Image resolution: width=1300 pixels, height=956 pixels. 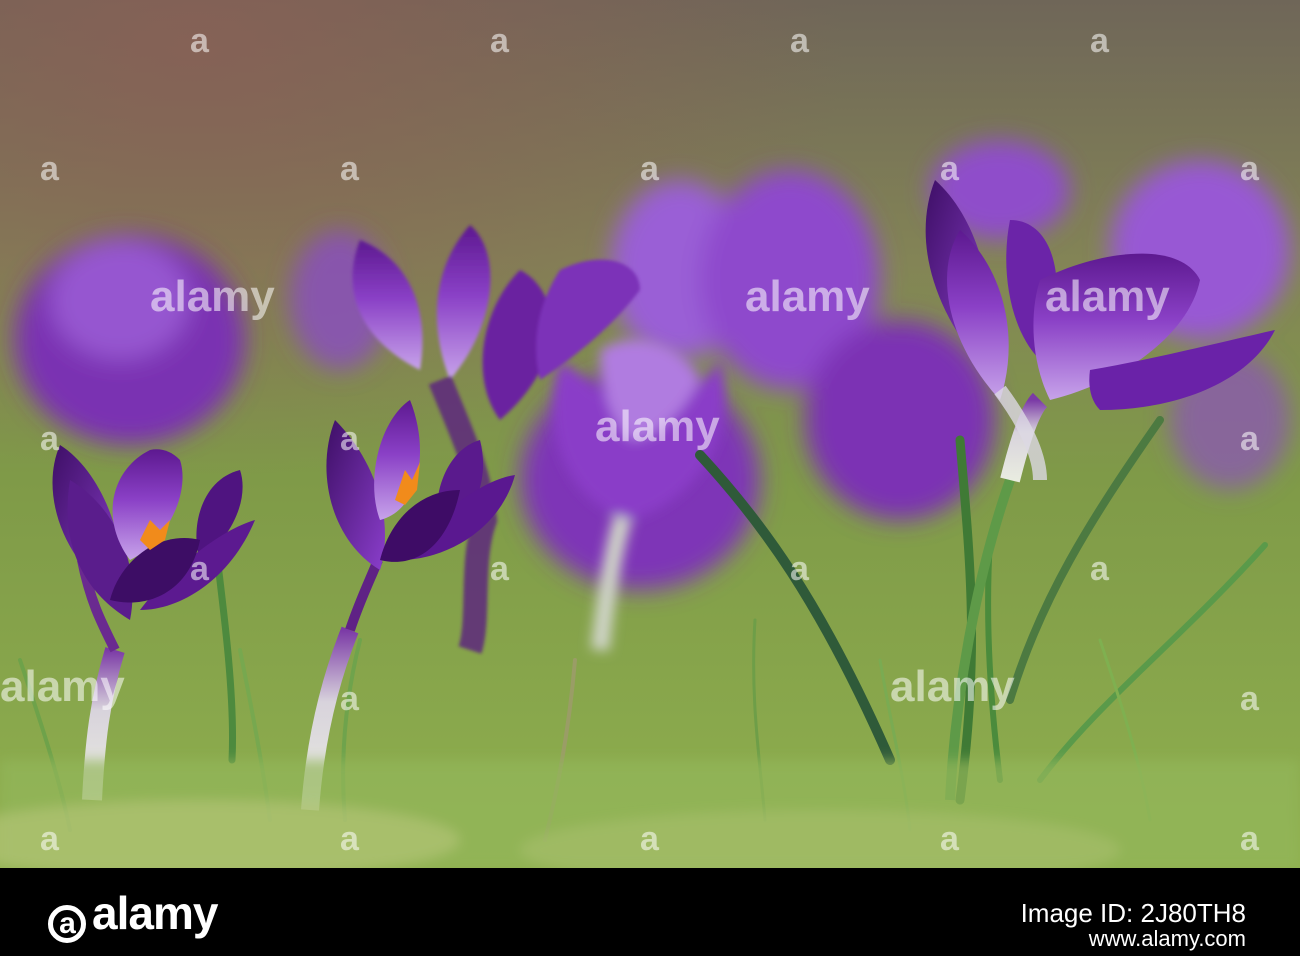 What do you see at coordinates (650, 912) in the screenshot?
I see `footer-bar: a alamy Image ID: 2J80TH8 www.alamy.com` at bounding box center [650, 912].